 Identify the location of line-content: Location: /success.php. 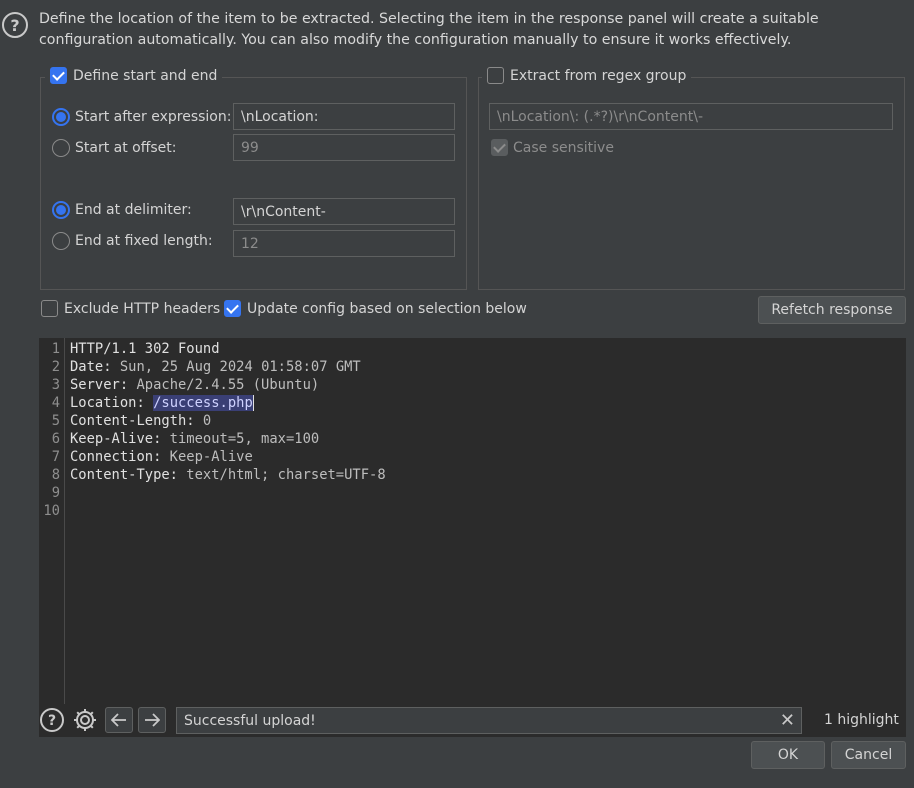
(157, 403).